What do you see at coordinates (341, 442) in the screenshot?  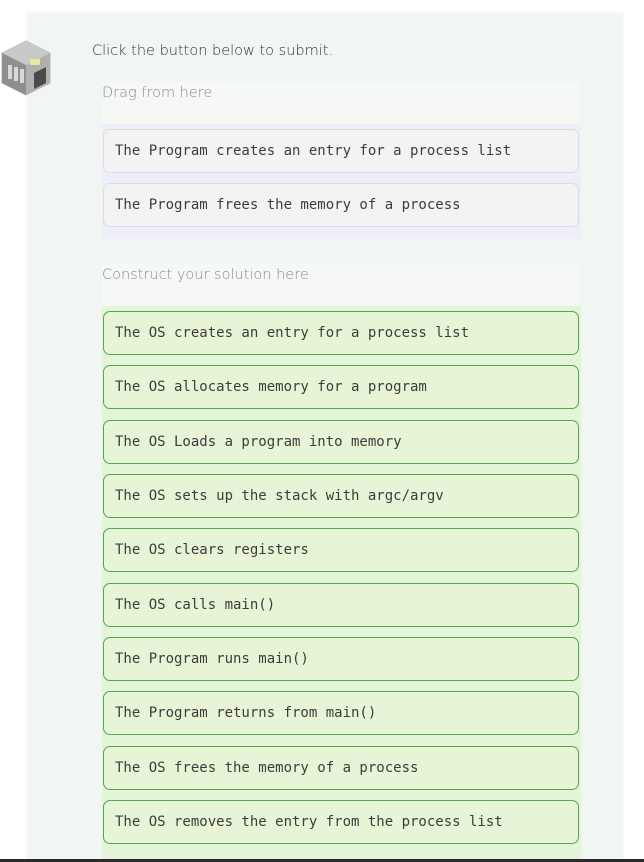 I see `code-block: The OS Loads a program into memory` at bounding box center [341, 442].